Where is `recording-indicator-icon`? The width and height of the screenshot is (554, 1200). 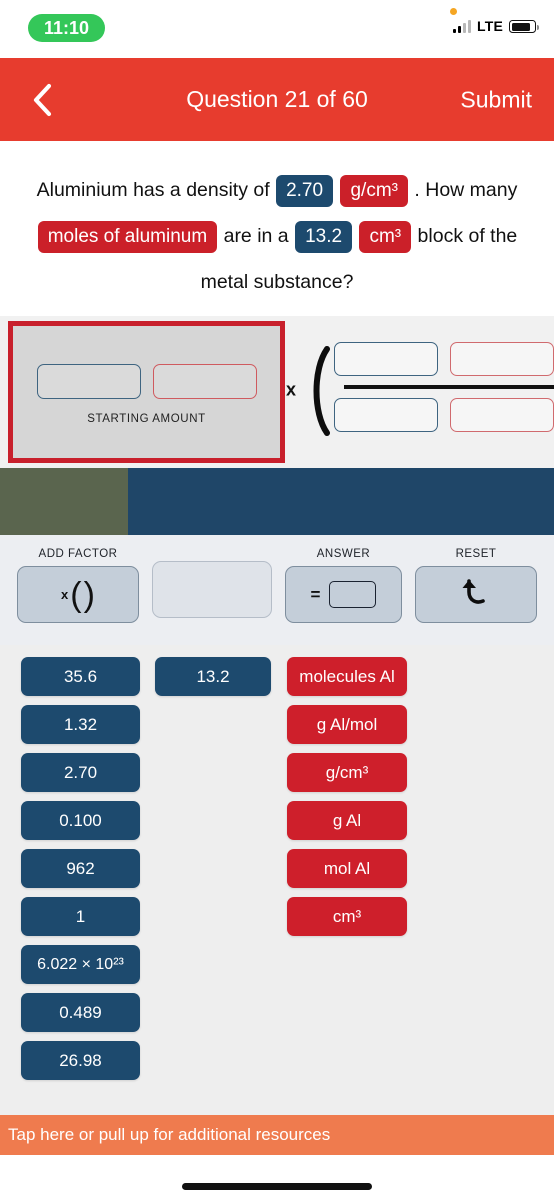 recording-indicator-icon is located at coordinates (453, 11).